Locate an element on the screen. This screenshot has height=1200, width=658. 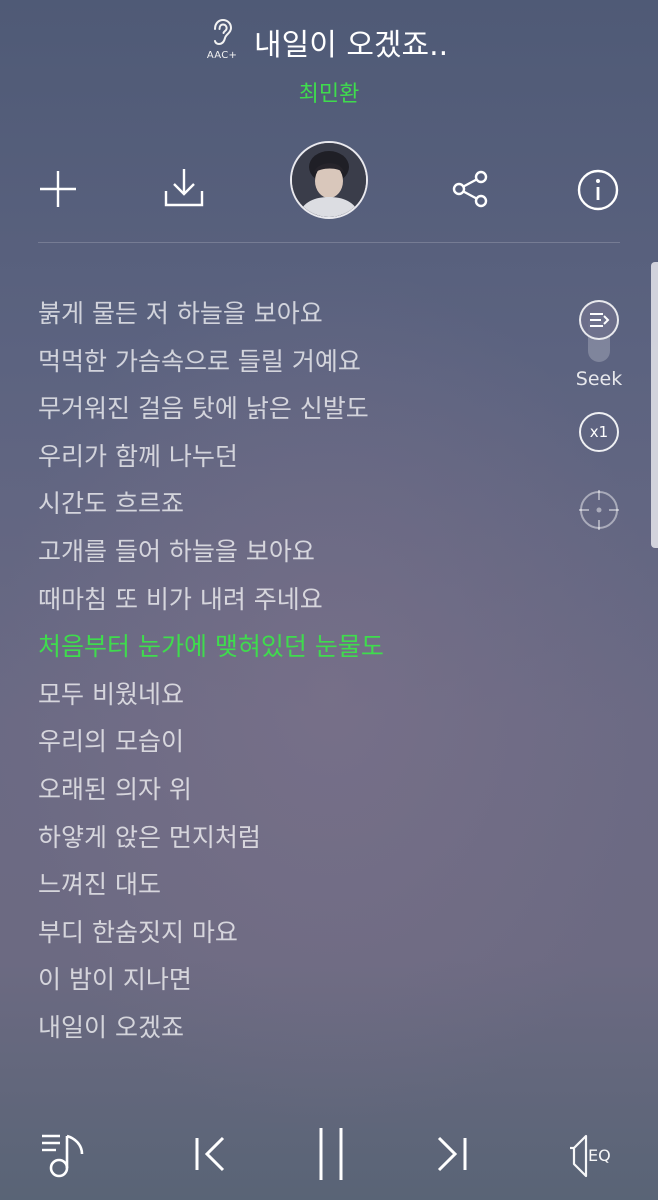
previous-icon is located at coordinates (210, 1154).